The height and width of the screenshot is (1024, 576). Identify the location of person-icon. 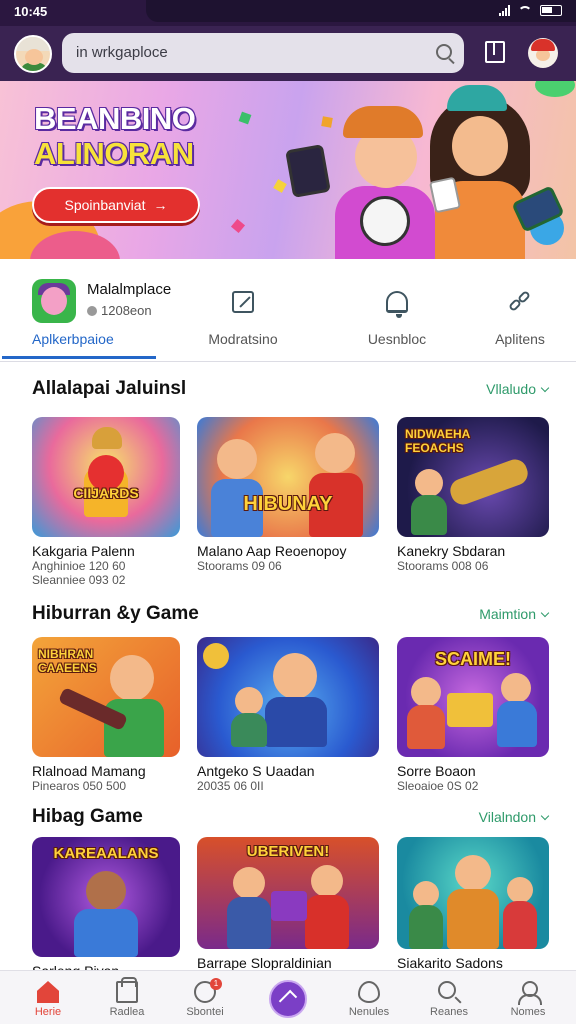
(529, 993).